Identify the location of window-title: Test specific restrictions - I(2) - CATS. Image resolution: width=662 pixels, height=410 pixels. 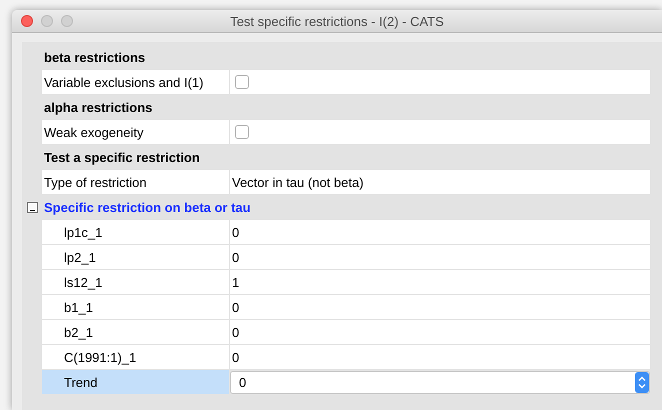
(337, 21).